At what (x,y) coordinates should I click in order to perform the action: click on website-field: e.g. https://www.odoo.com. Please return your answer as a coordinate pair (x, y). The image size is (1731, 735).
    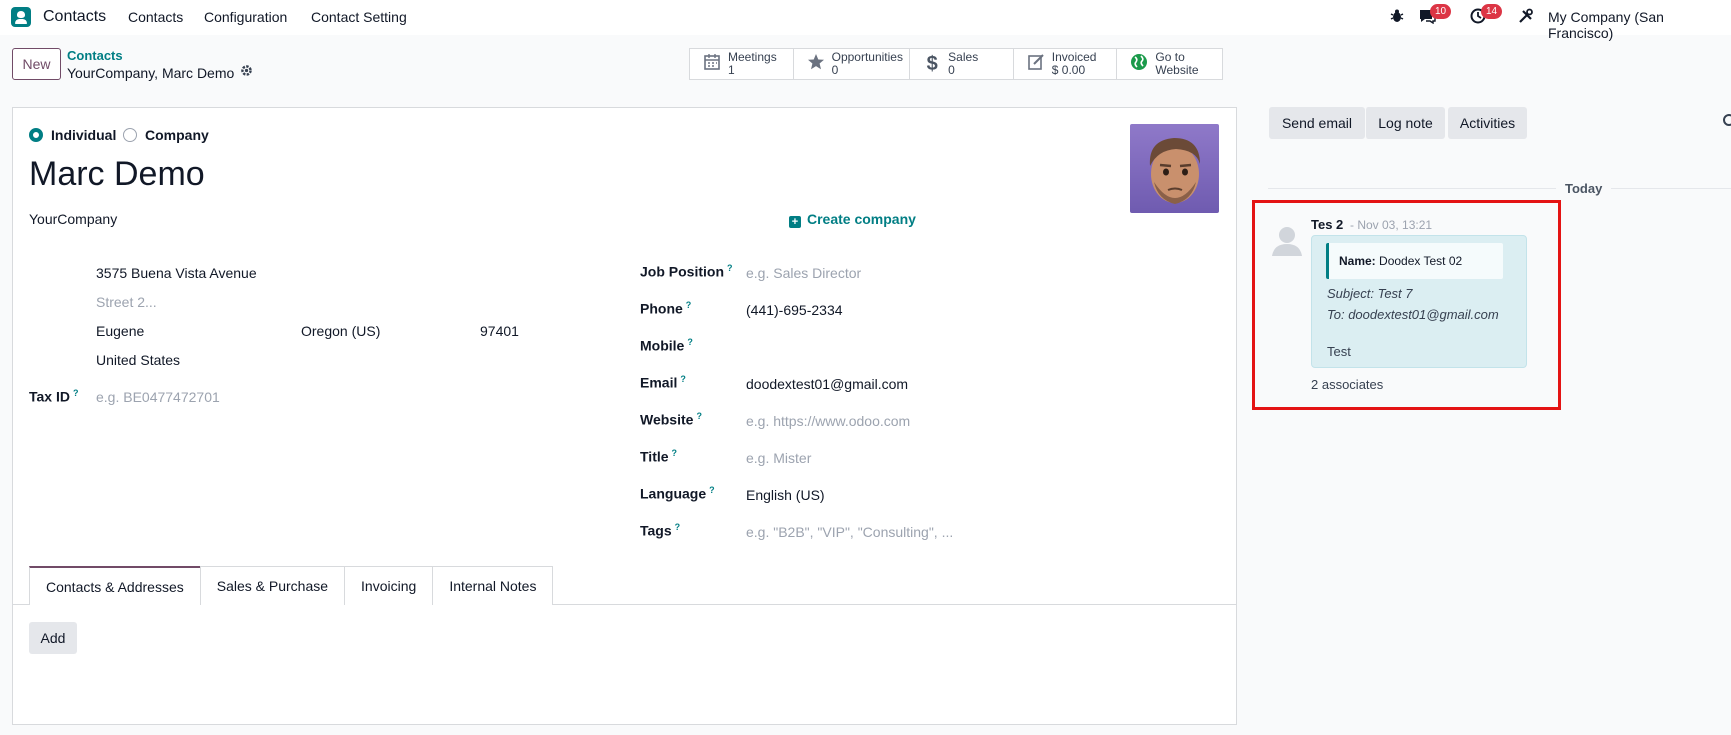
    Looking at the image, I should click on (828, 421).